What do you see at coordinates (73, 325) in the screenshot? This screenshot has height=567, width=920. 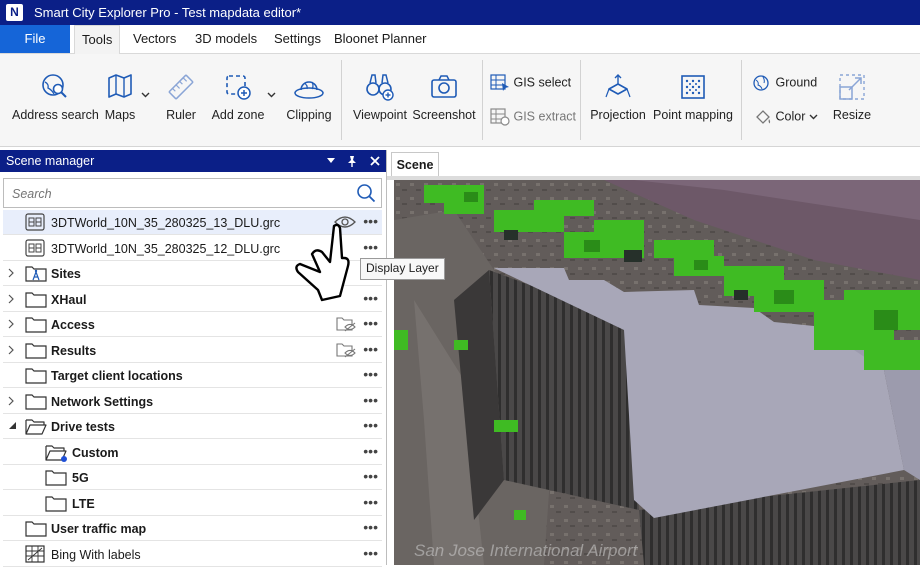 I see `layer-row-label: Access` at bounding box center [73, 325].